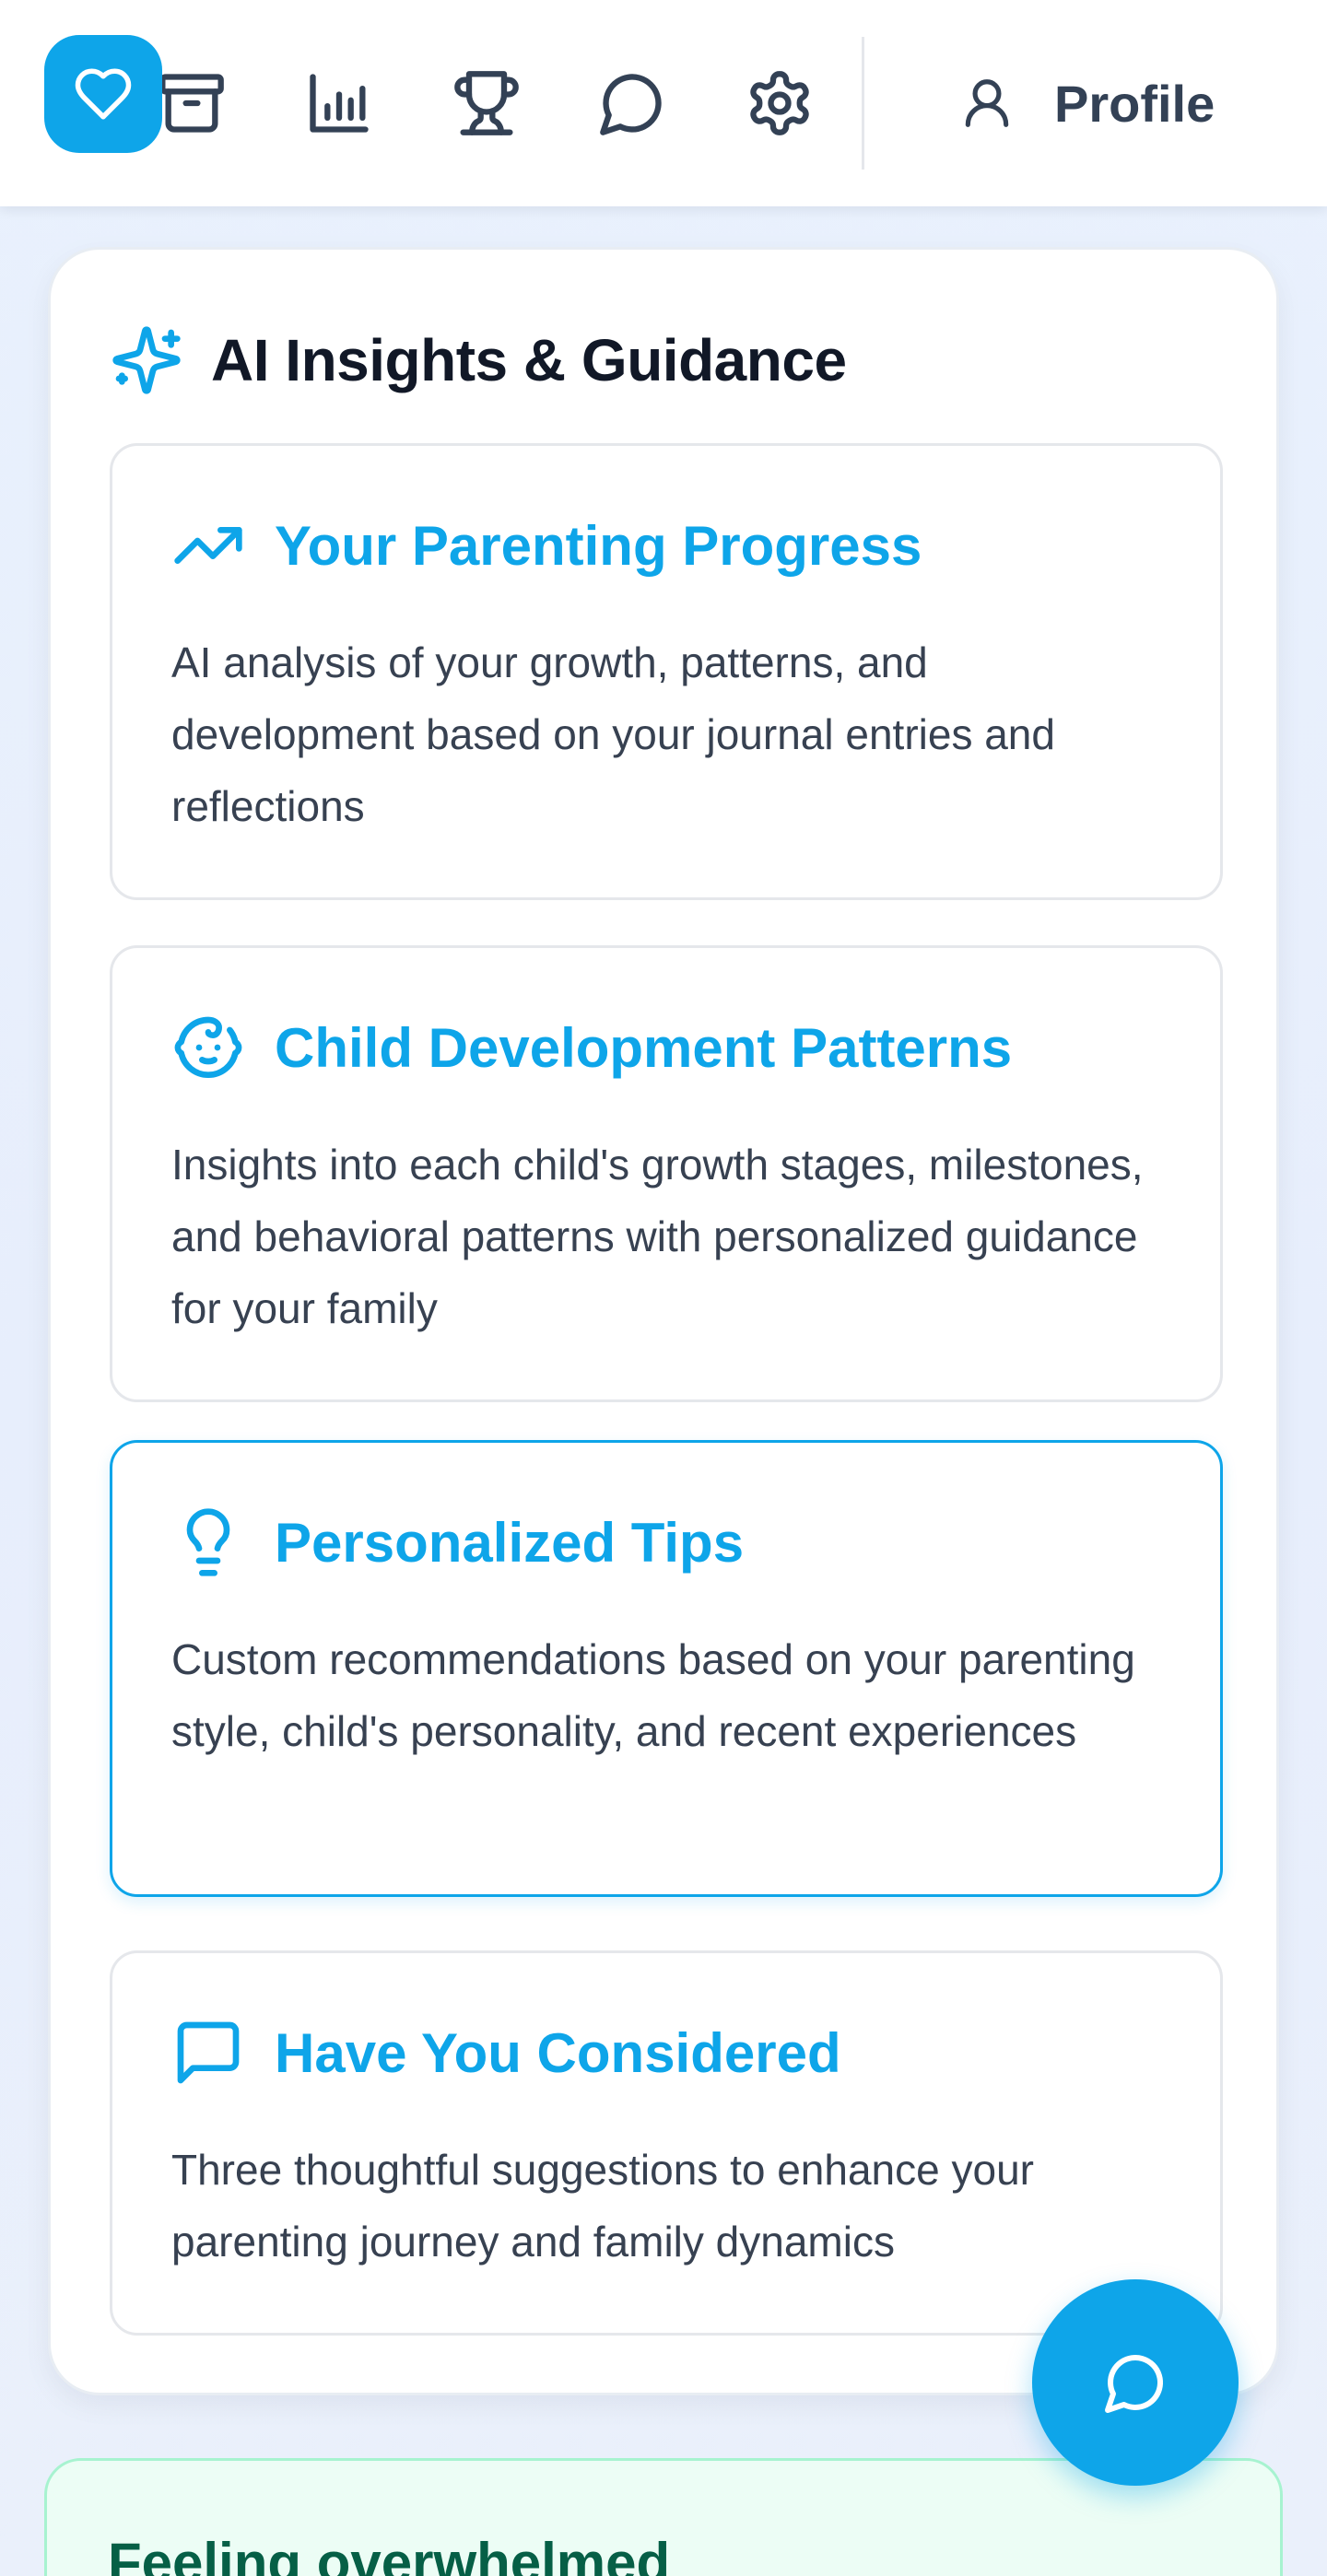  What do you see at coordinates (208, 545) in the screenshot?
I see `trending-up-icon` at bounding box center [208, 545].